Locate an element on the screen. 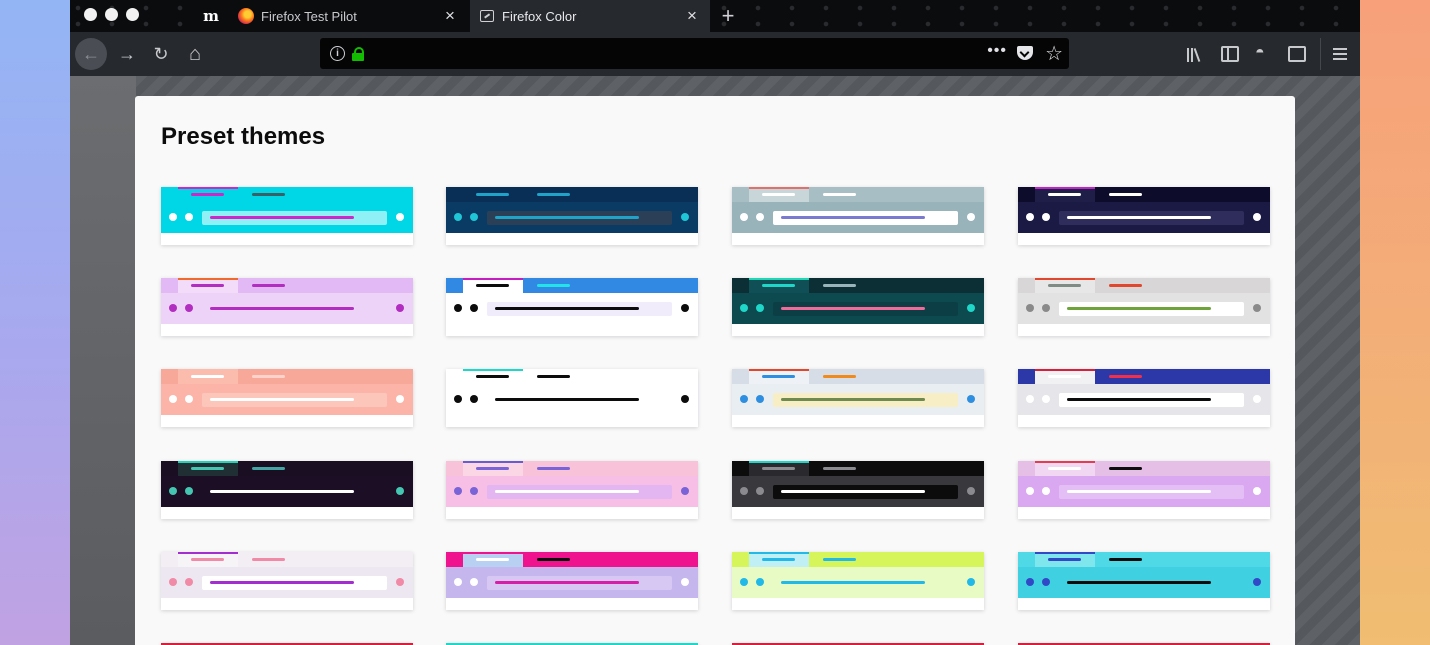 This screenshot has width=1430, height=645. test-pilot-icon: ◓ is located at coordinates (1264, 52).